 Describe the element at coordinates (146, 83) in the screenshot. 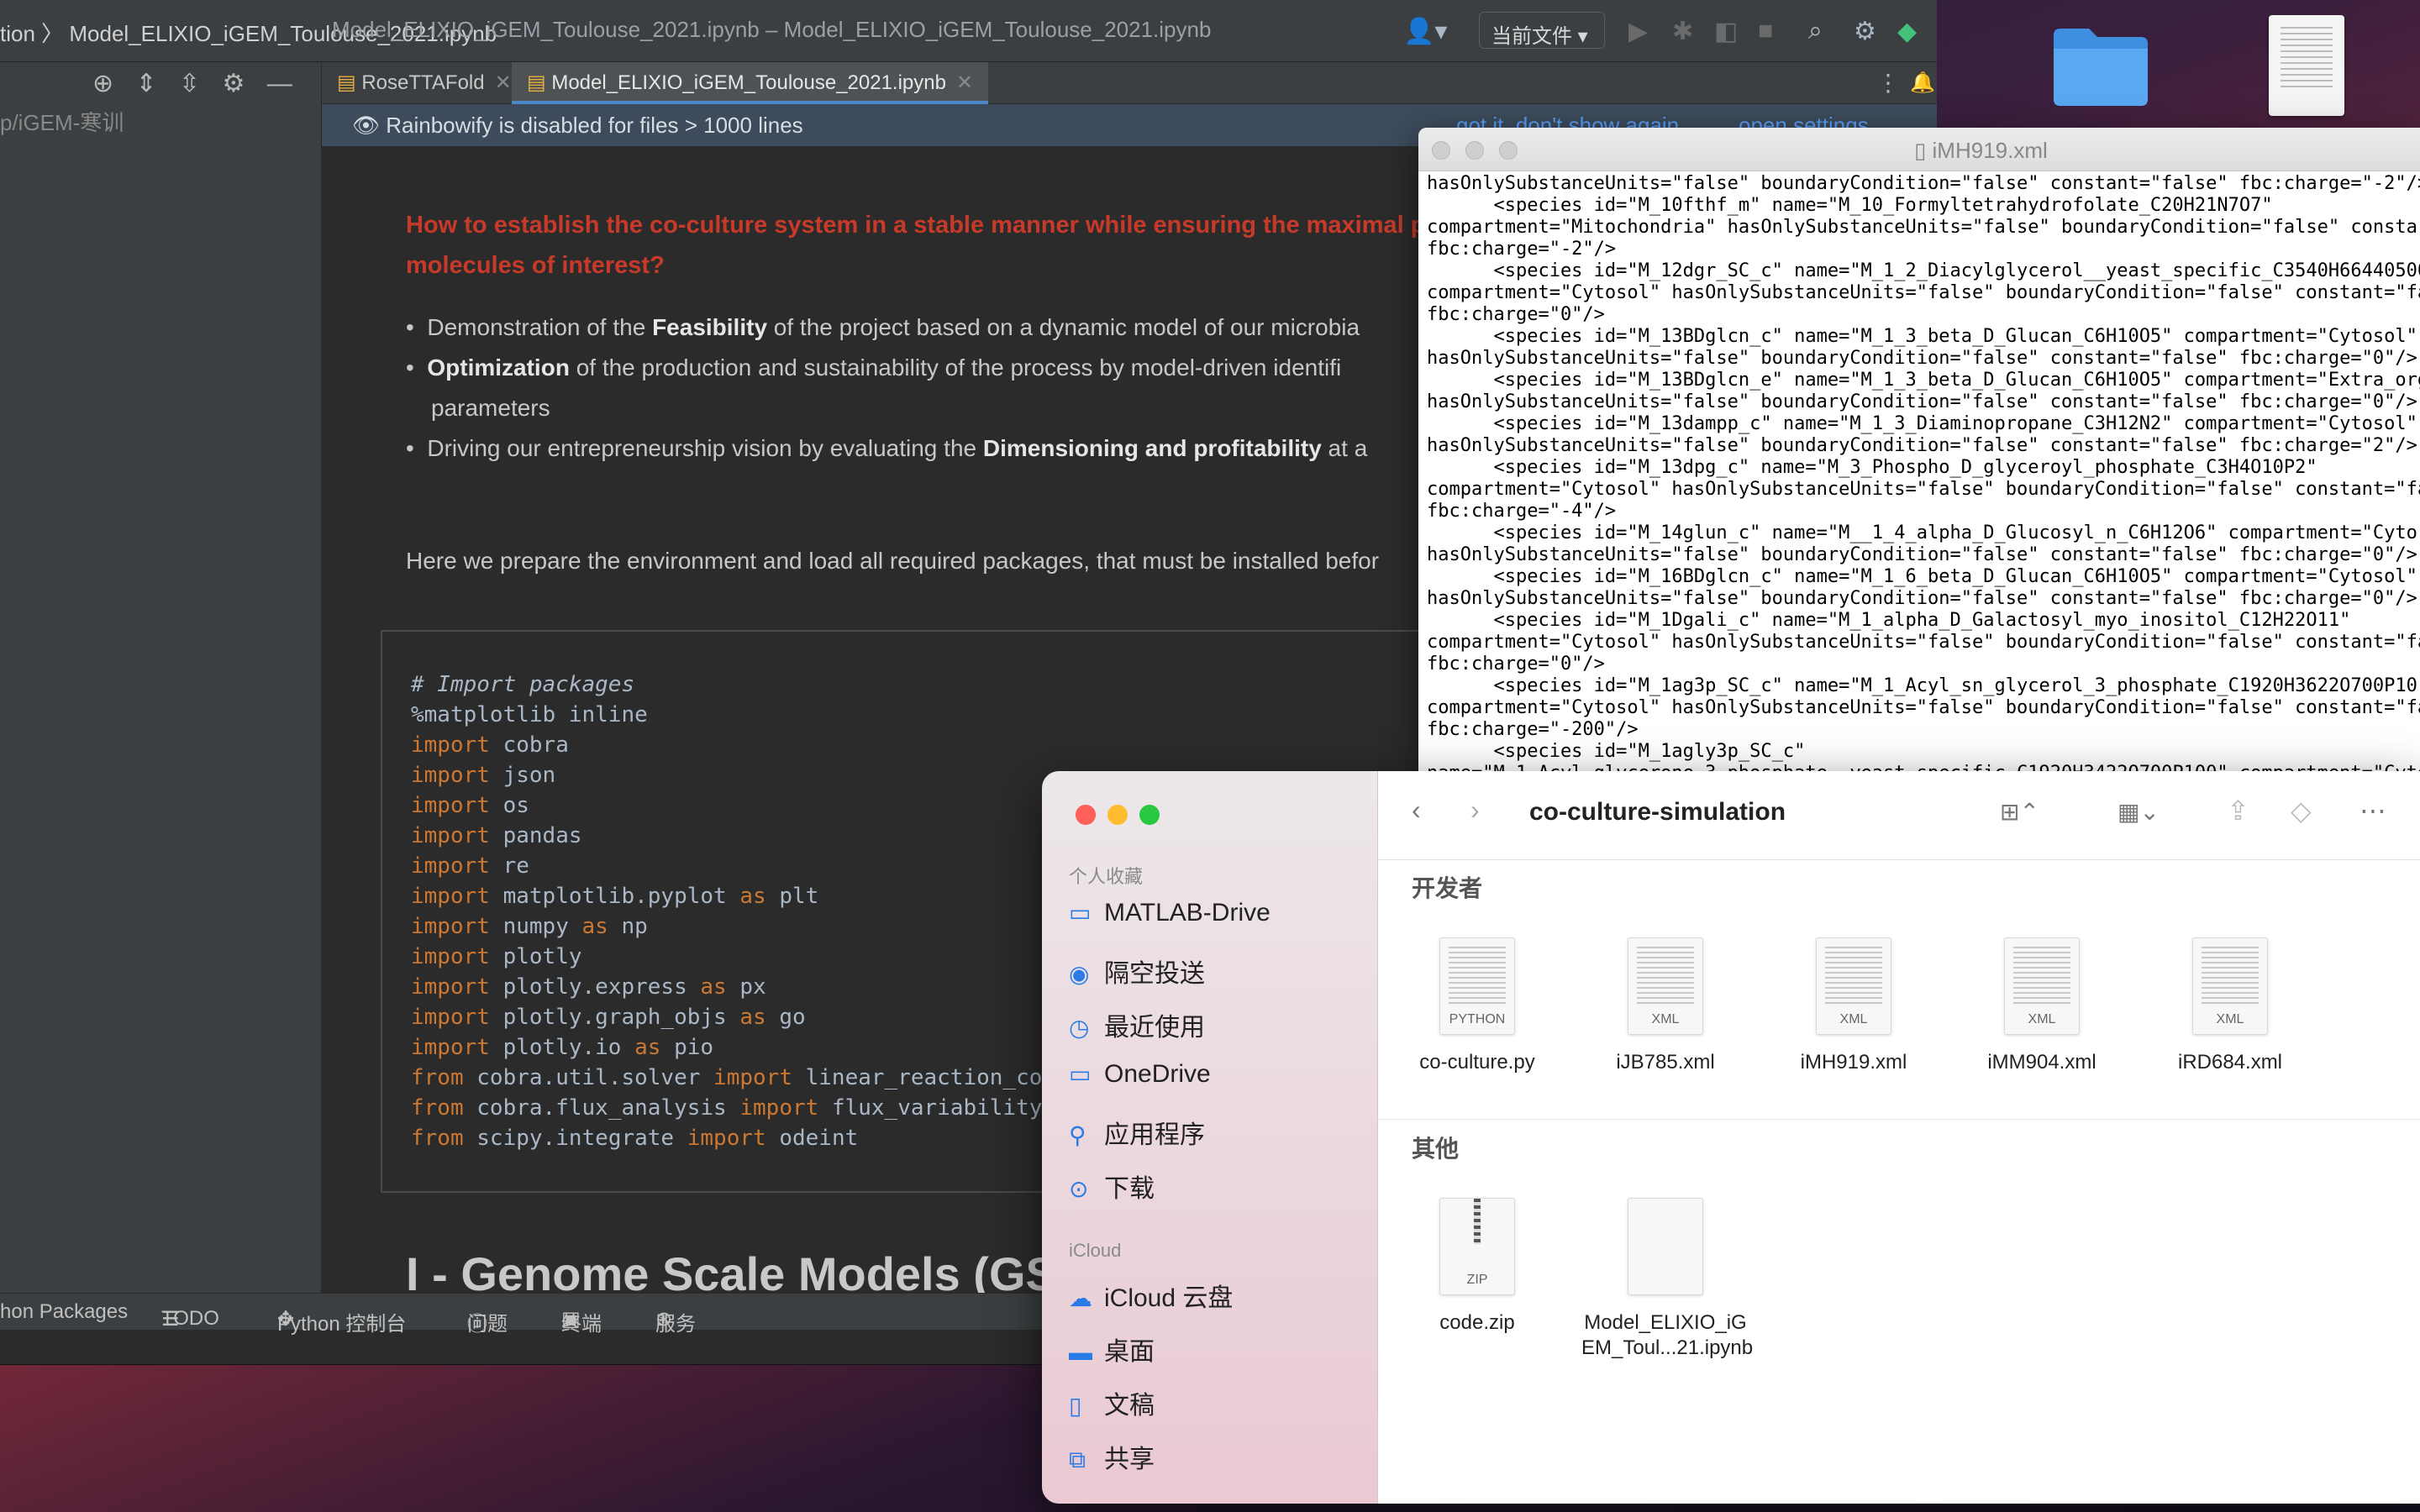

I see `expand-icon: ⇕` at that location.